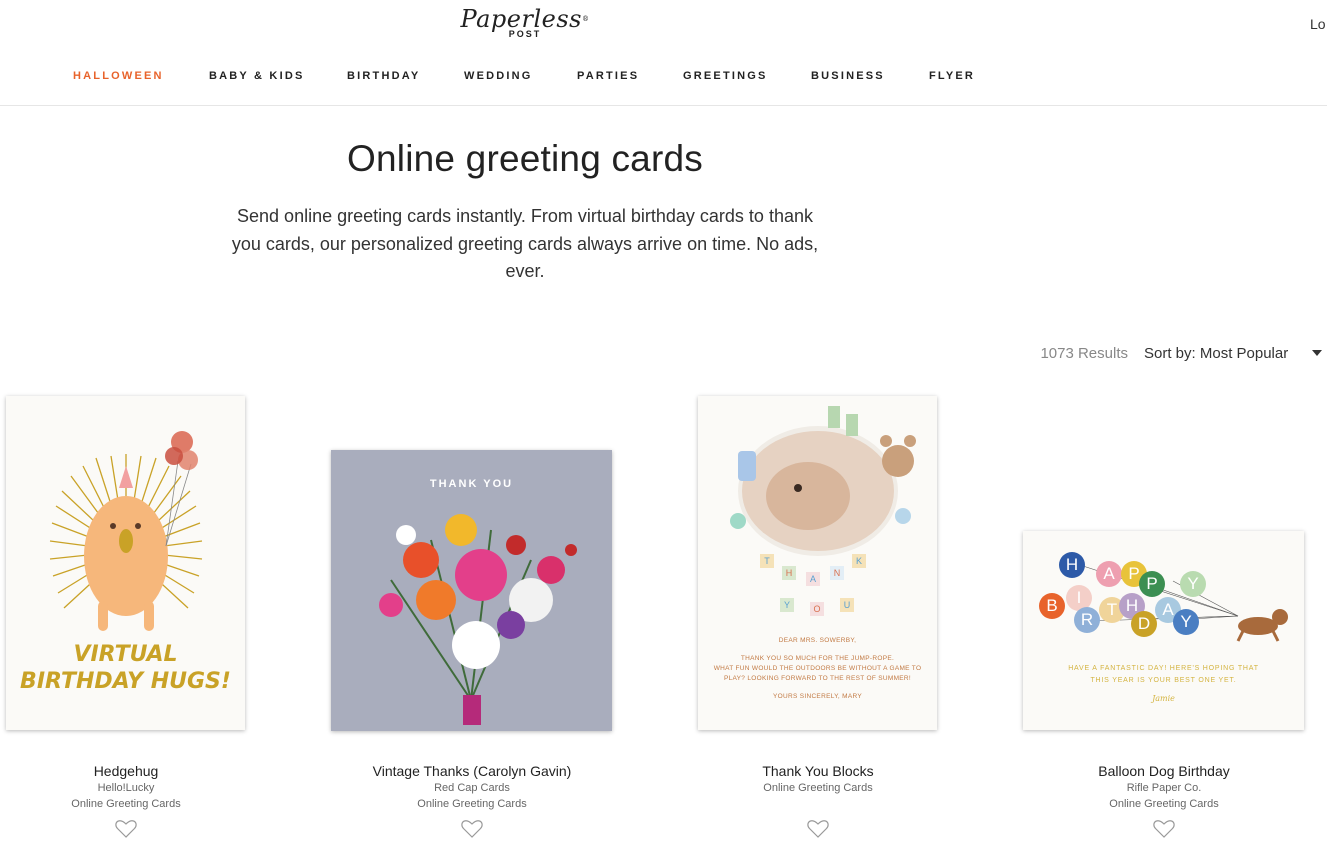 The width and height of the screenshot is (1327, 854). I want to click on nav-item-business: BUSINESS, so click(848, 76).